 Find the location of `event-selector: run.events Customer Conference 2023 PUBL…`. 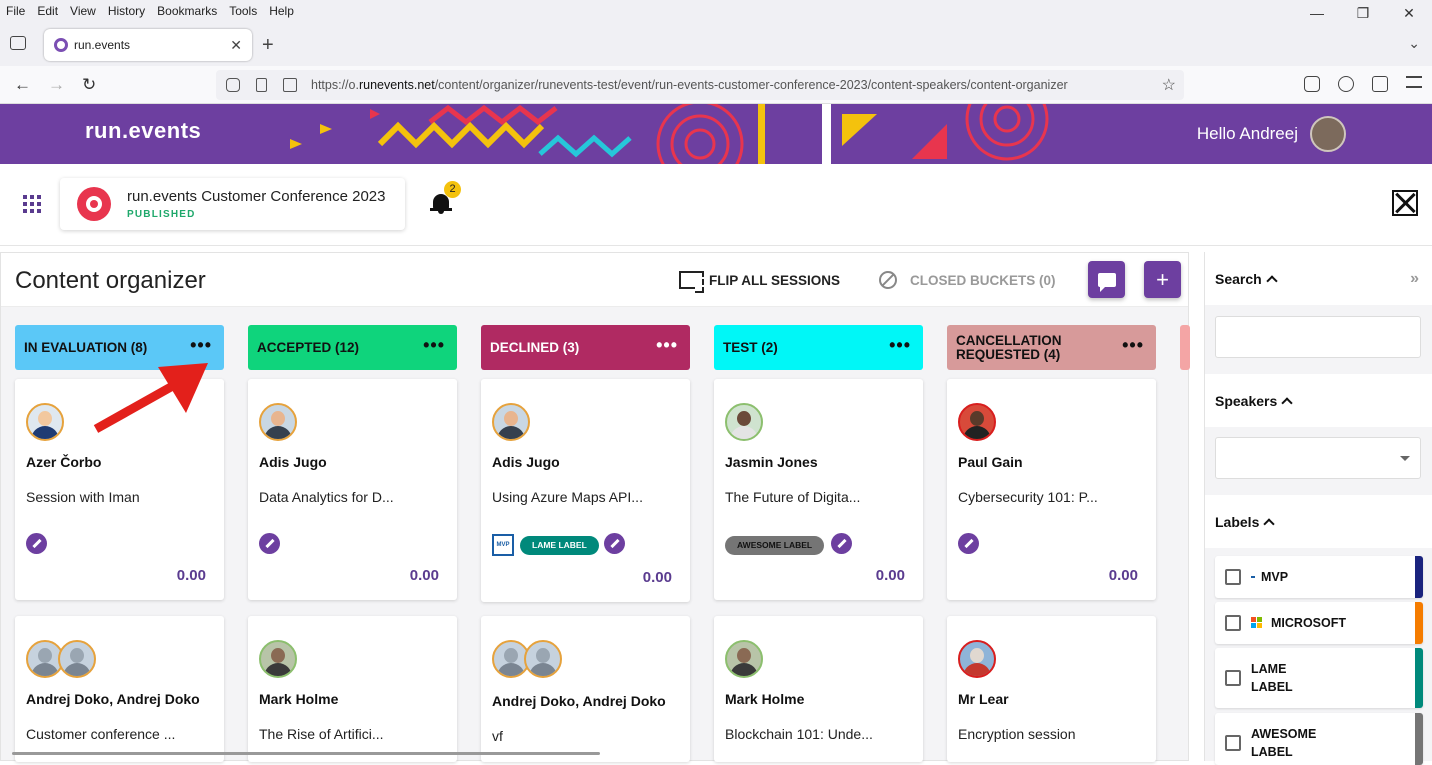

event-selector: run.events Customer Conference 2023 PUBL… is located at coordinates (232, 204).